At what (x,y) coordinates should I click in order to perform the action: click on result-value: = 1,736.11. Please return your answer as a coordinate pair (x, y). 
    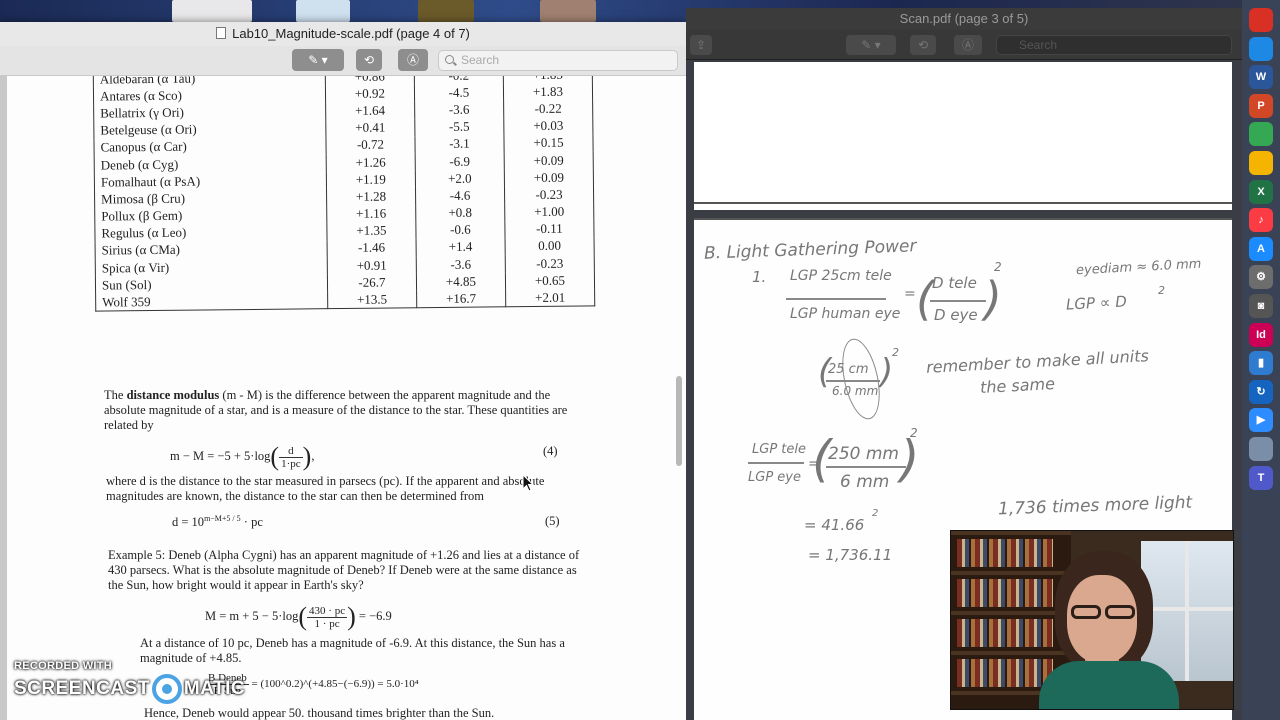
    Looking at the image, I should click on (850, 555).